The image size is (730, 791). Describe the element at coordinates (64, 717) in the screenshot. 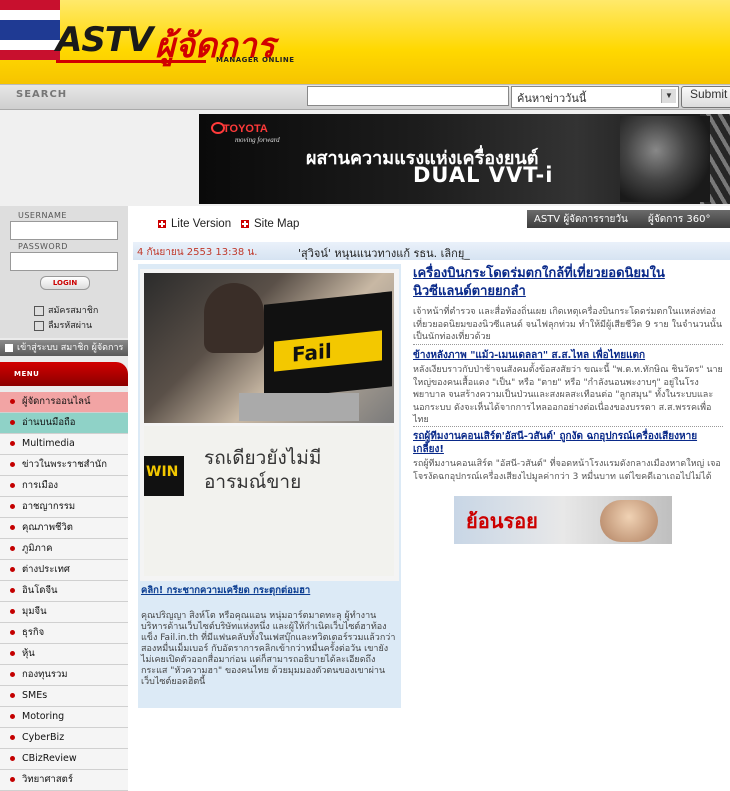

I see `menu-item: Motoring` at that location.